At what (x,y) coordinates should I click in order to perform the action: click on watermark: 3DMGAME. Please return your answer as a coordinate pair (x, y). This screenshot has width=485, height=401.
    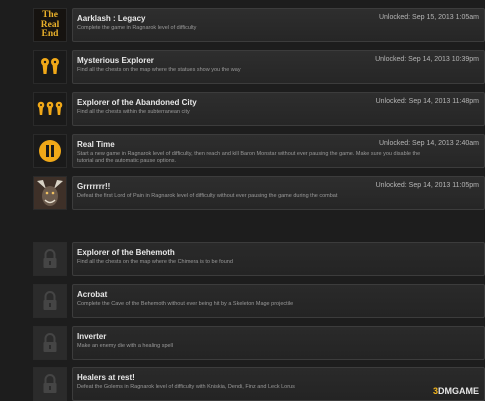
    Looking at the image, I should click on (456, 391).